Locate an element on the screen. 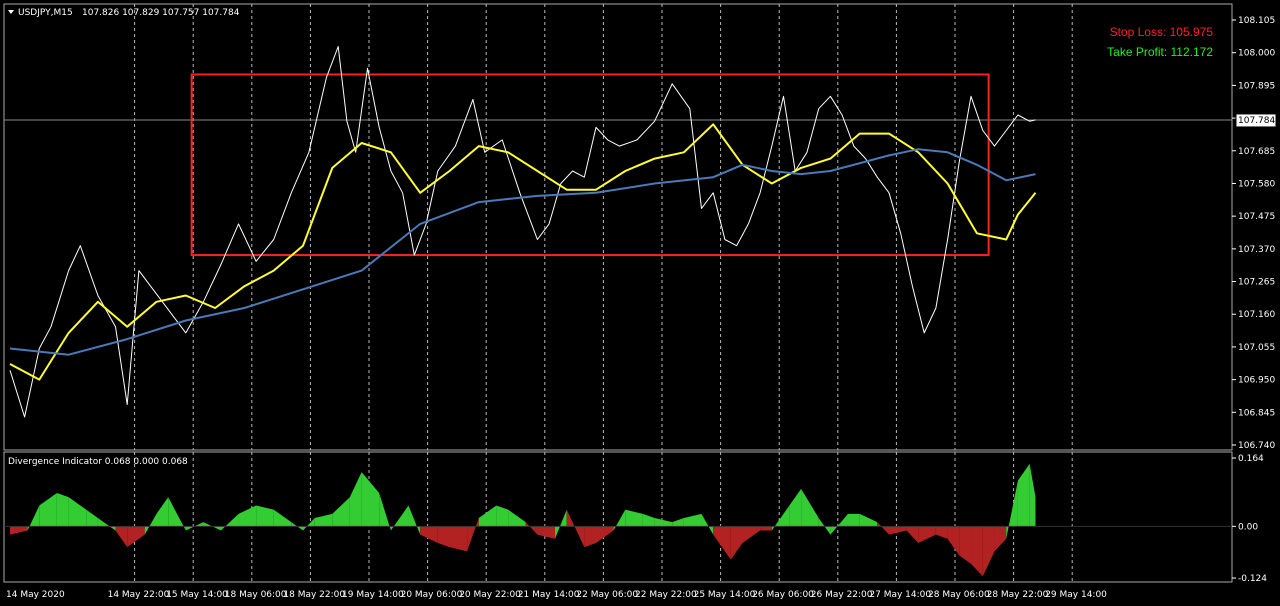 The width and height of the screenshot is (1280, 606). x-tick-label: 27 May 14:00 is located at coordinates (900, 595).